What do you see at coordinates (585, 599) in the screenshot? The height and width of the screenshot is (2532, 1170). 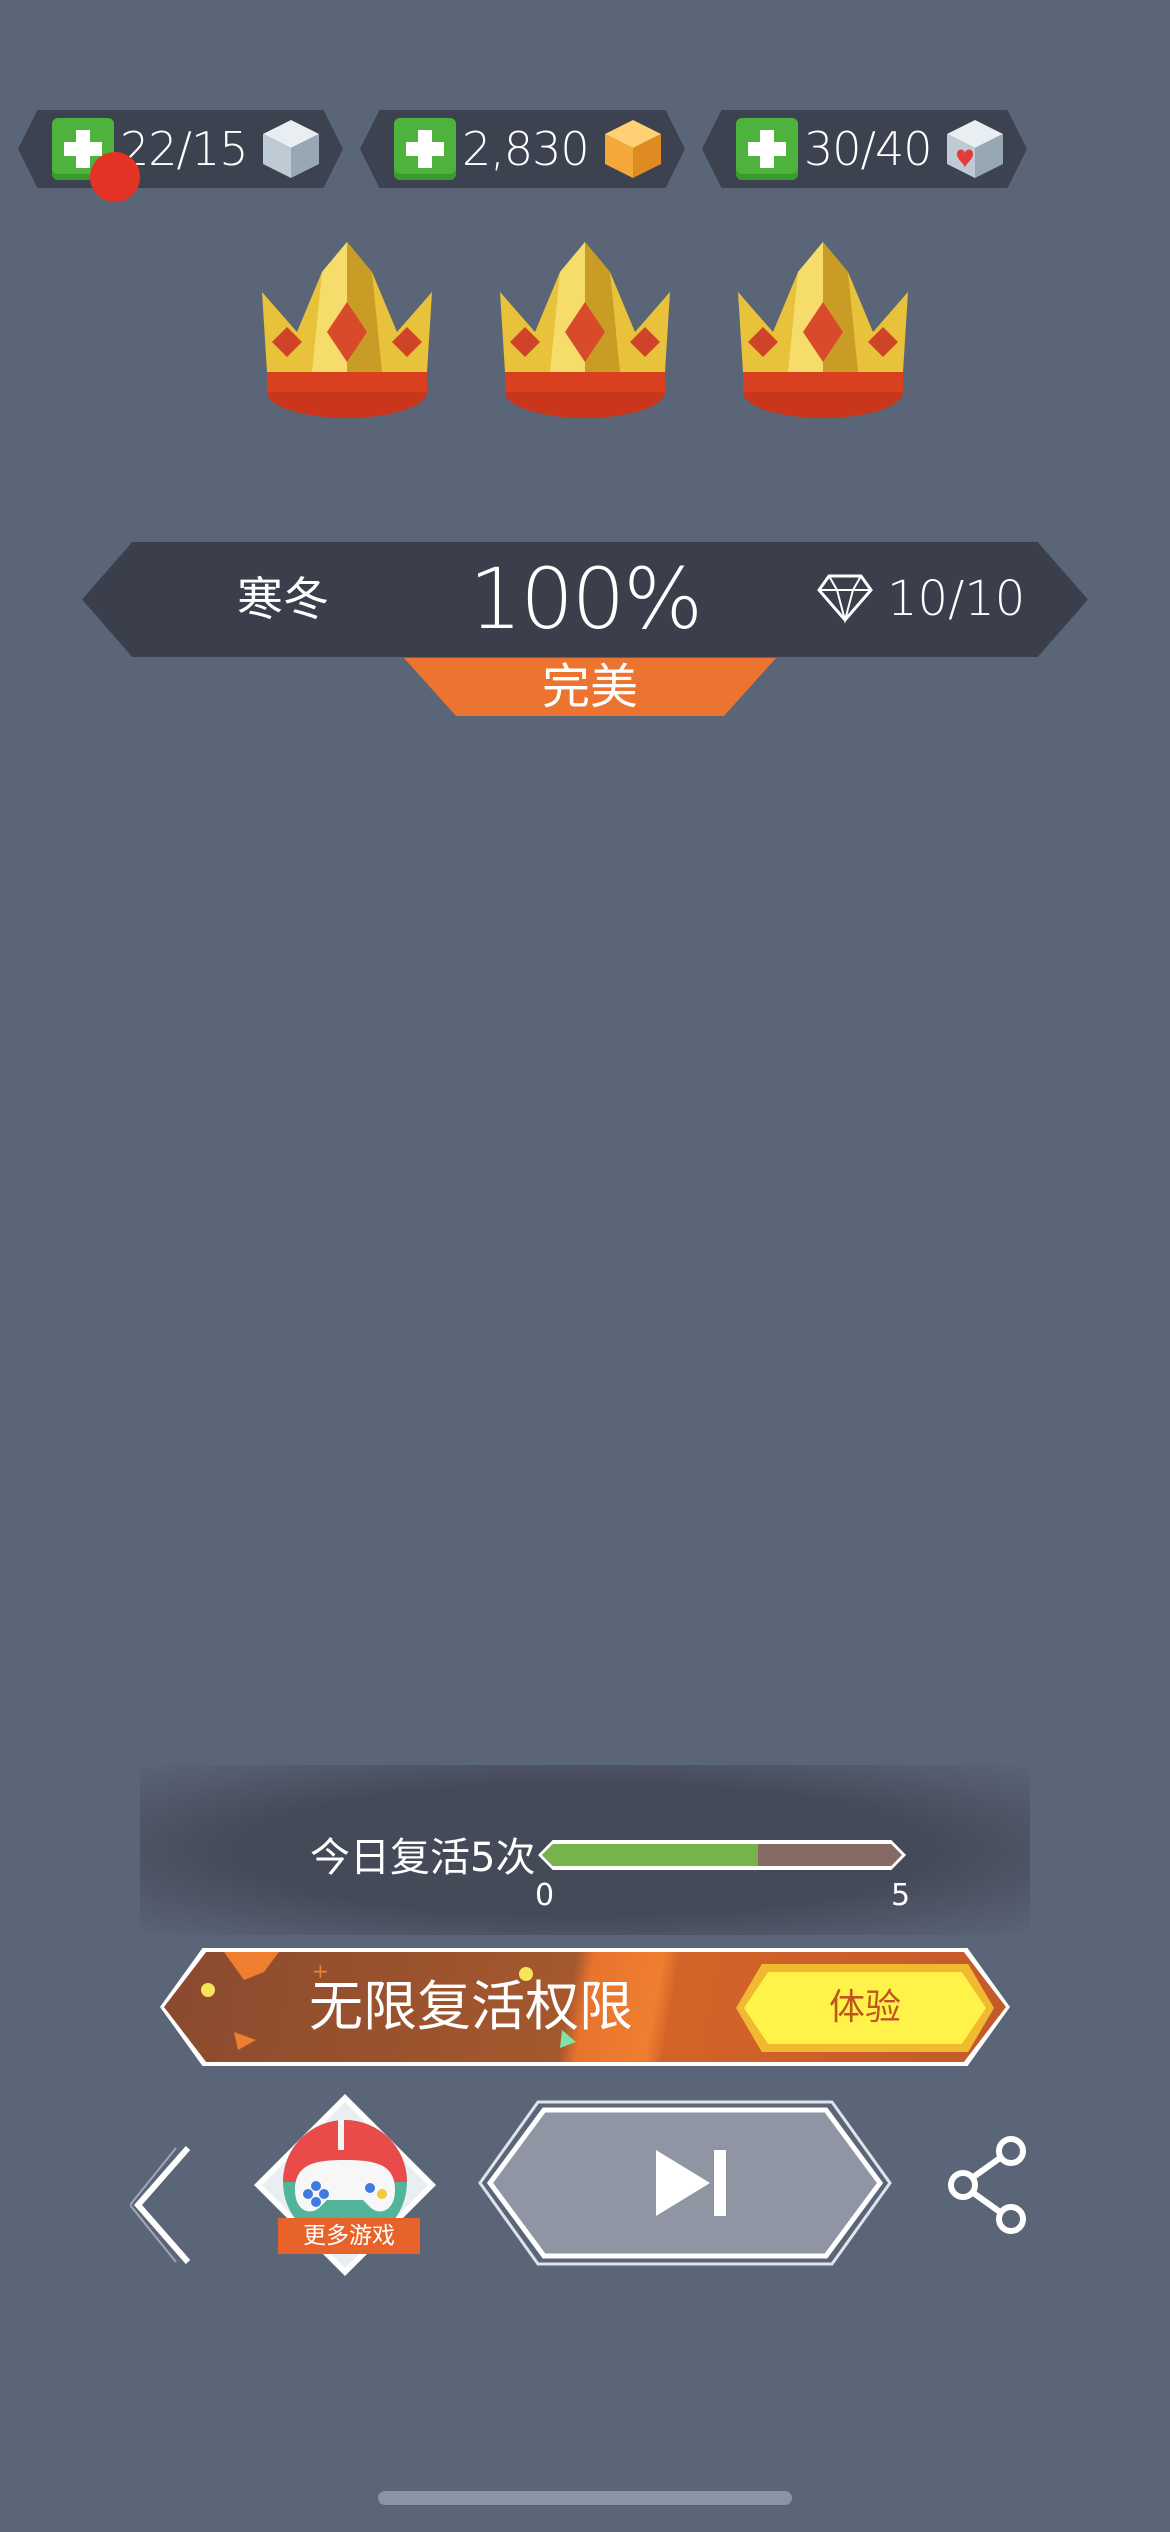 I see `level-result-banner: 寒冬 100% 10/10` at bounding box center [585, 599].